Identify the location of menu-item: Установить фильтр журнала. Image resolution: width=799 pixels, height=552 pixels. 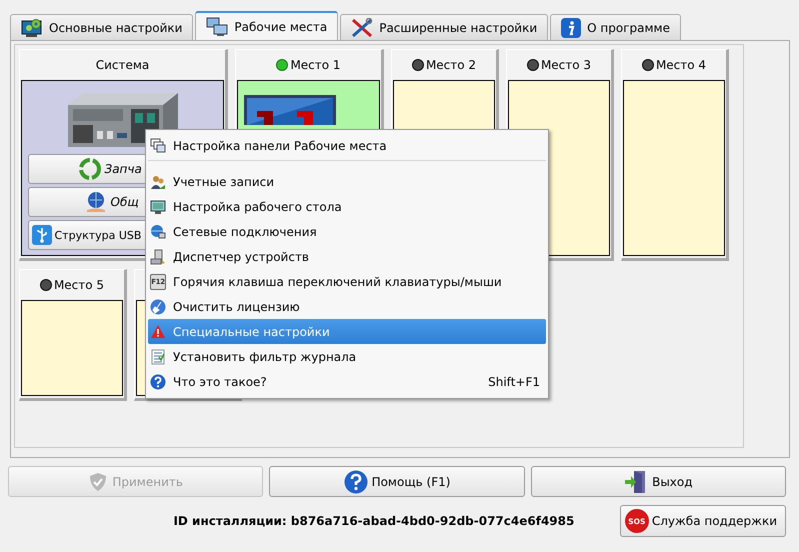
(347, 356).